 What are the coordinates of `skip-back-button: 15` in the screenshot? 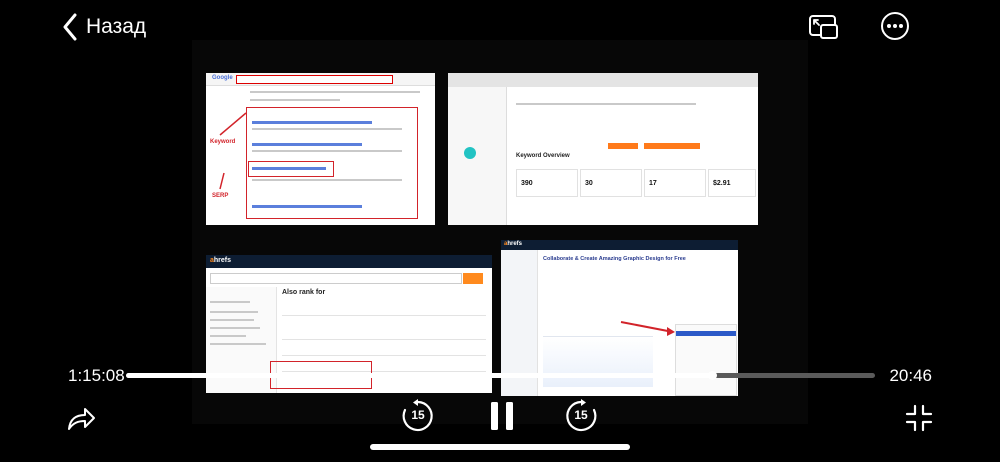 It's located at (418, 416).